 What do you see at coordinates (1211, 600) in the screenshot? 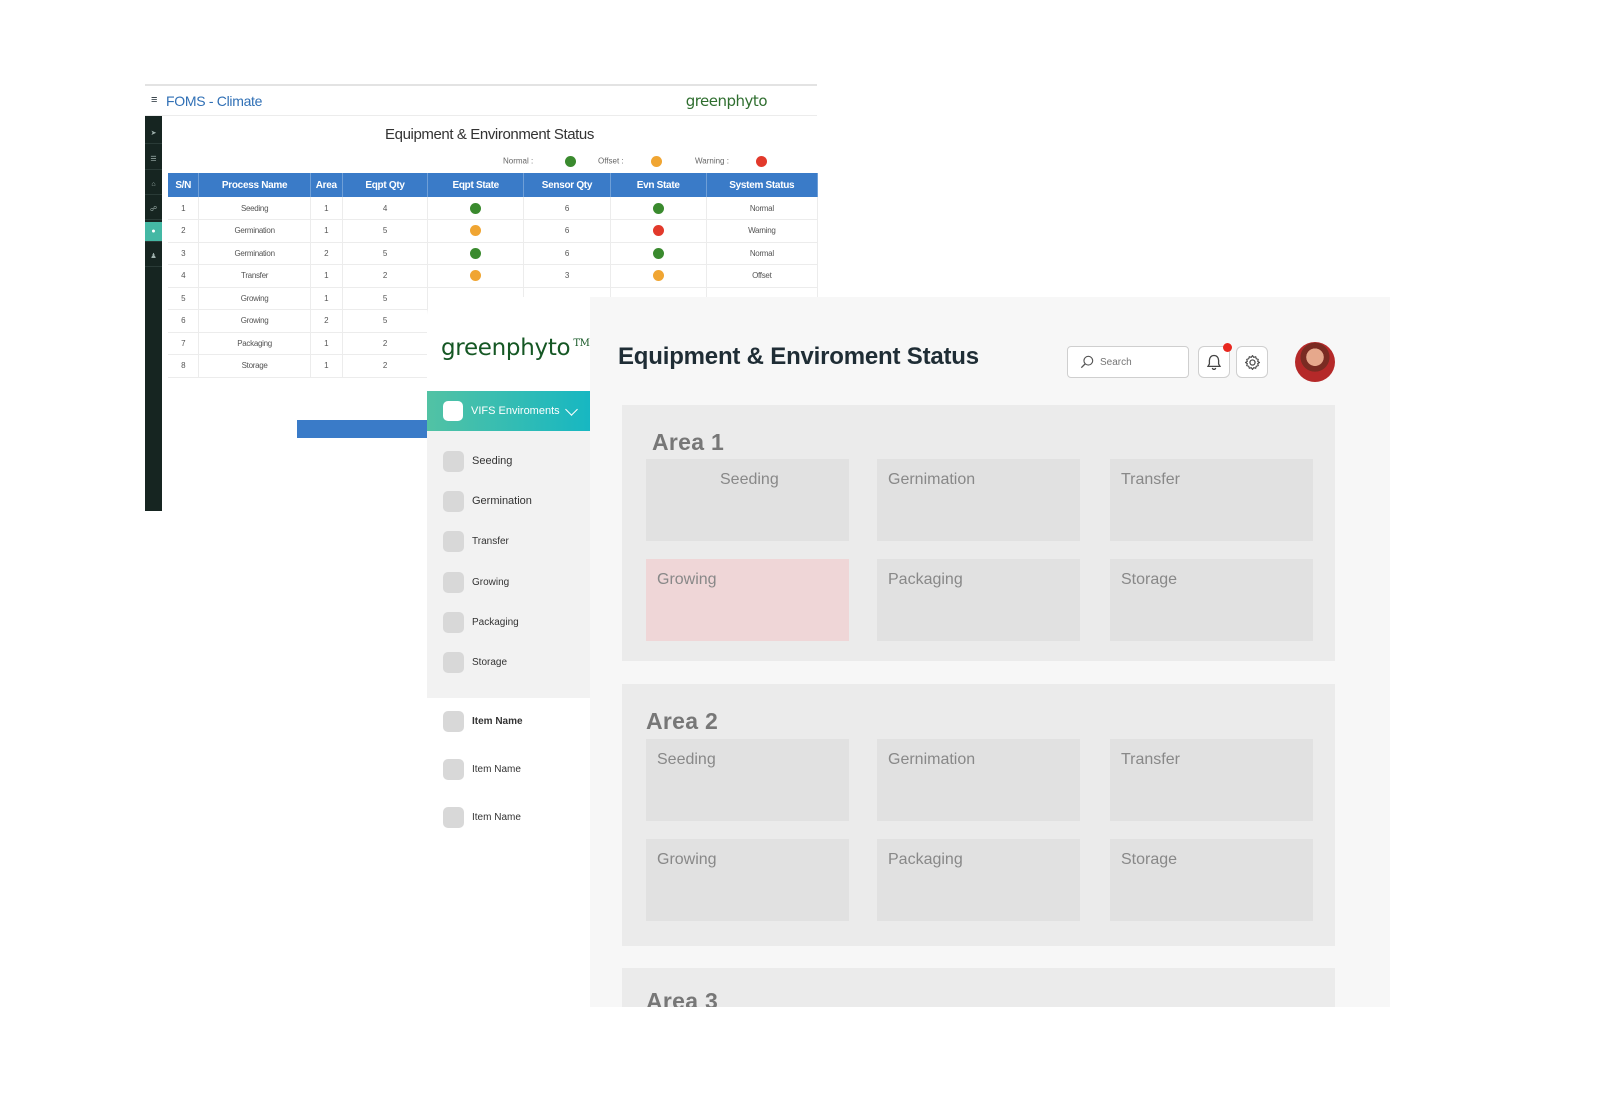
I see `tile-area1-storage: Storage` at bounding box center [1211, 600].